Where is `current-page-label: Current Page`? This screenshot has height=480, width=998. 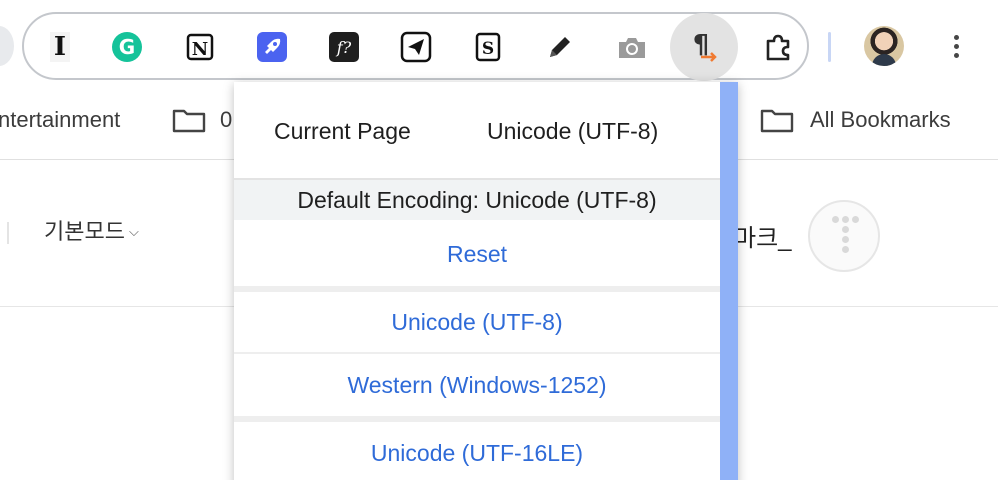
current-page-label: Current Page is located at coordinates (342, 131).